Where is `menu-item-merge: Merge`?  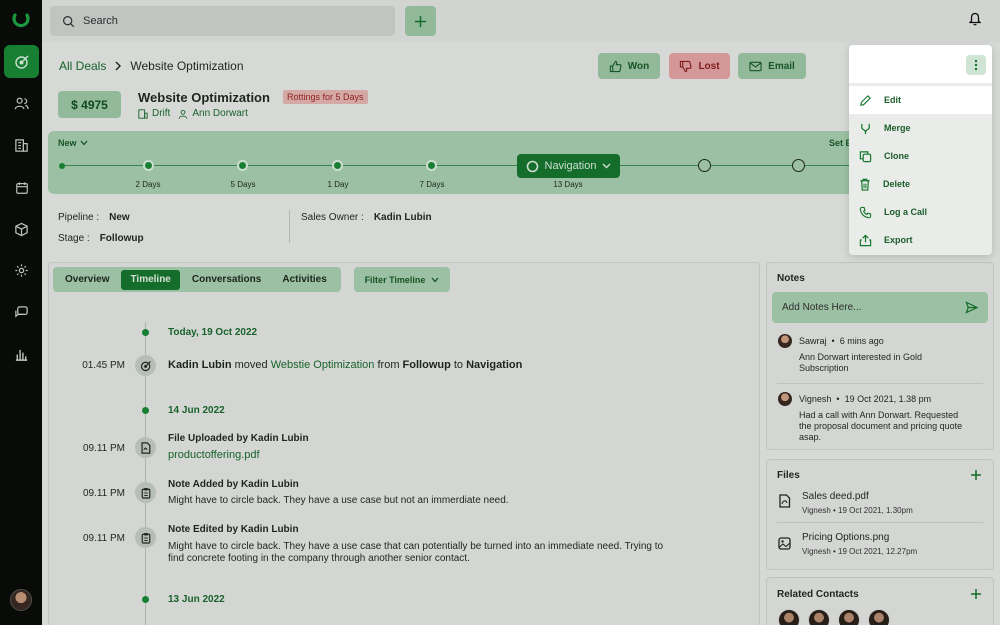
menu-item-merge: Merge is located at coordinates (920, 128).